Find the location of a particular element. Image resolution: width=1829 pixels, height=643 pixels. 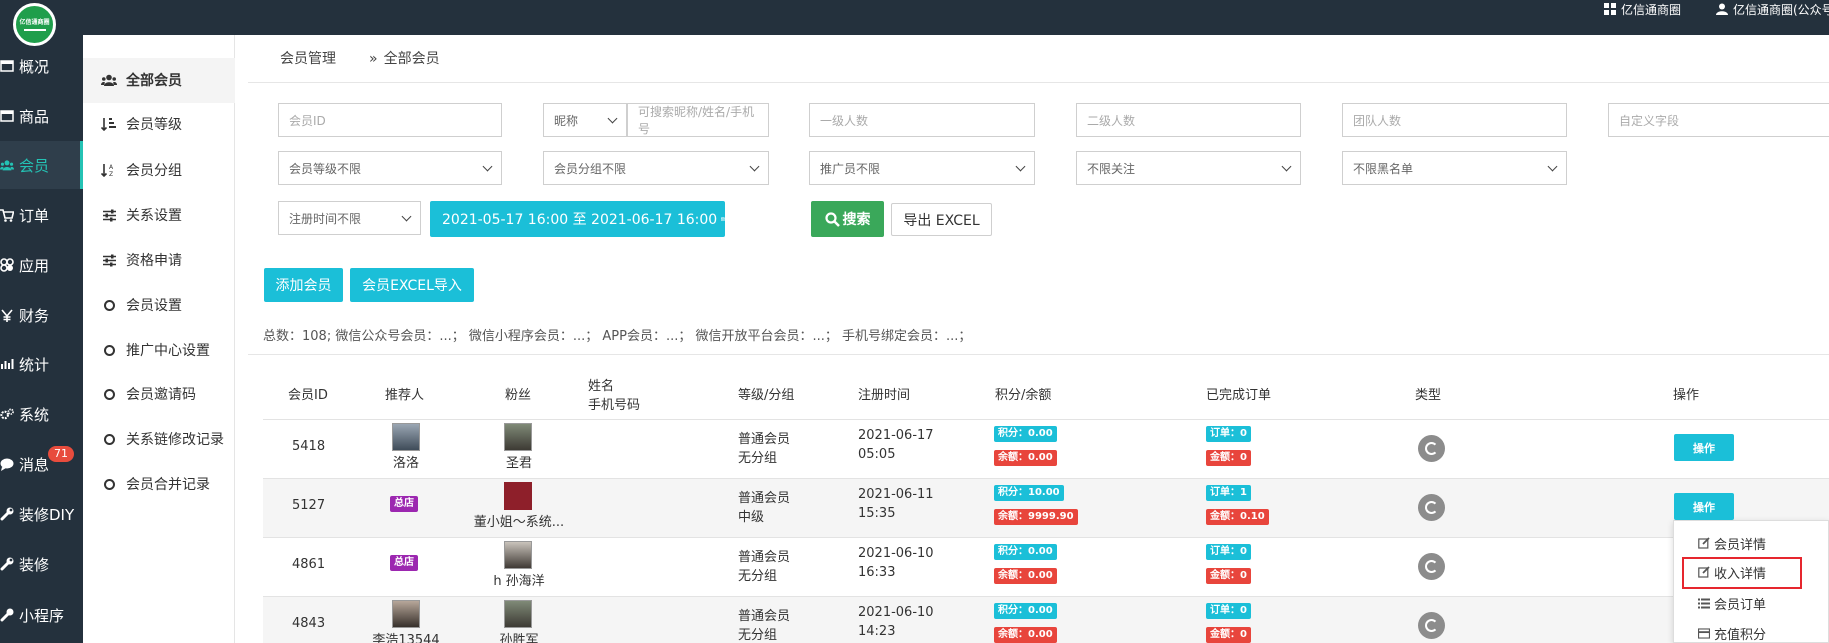

th-member-id: 会员ID is located at coordinates (308, 395).